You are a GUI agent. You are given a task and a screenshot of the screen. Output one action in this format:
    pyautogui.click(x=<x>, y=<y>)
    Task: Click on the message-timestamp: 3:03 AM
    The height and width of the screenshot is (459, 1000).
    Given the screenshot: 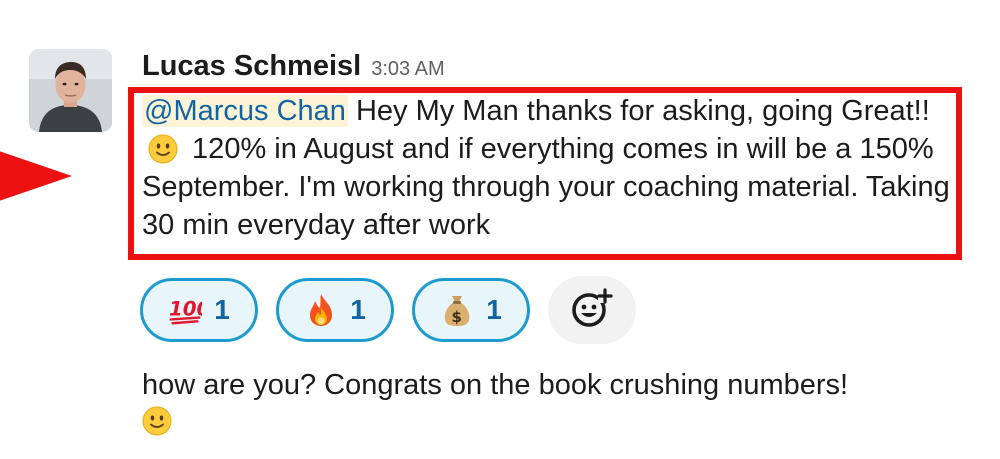 What is the action you would take?
    pyautogui.click(x=407, y=69)
    